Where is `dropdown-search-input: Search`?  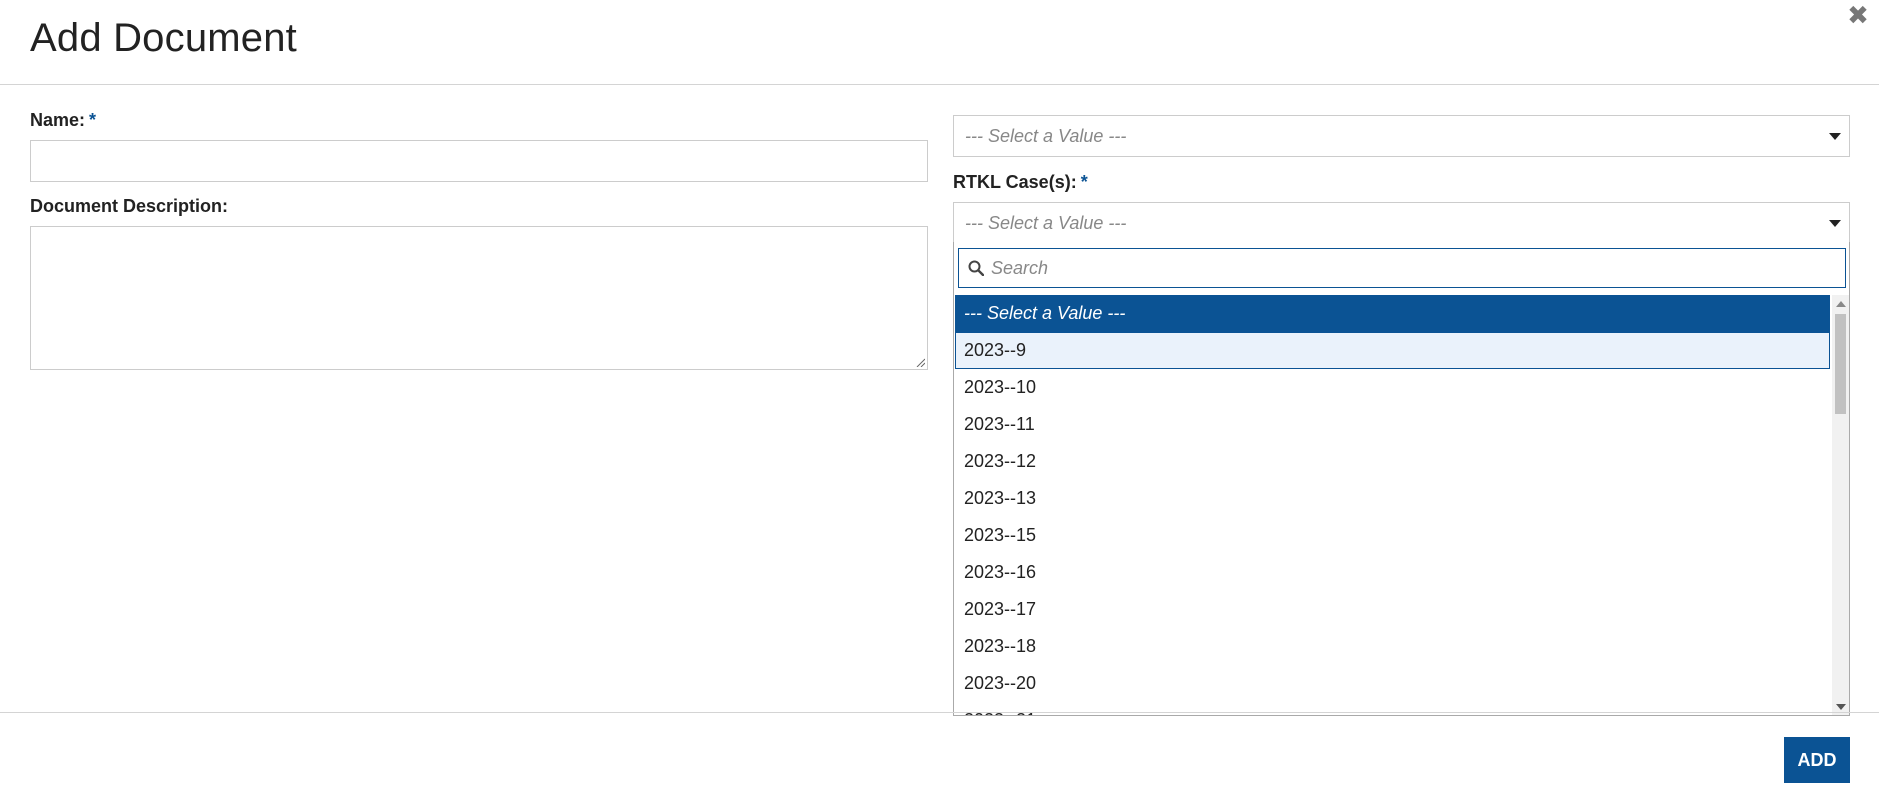
dropdown-search-input: Search is located at coordinates (1402, 268).